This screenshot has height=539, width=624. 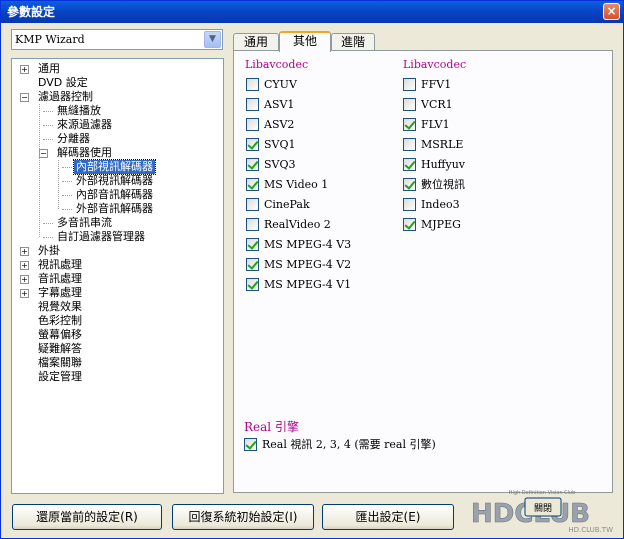 What do you see at coordinates (287, 185) in the screenshot?
I see `codec-checkbox: MS Video 1` at bounding box center [287, 185].